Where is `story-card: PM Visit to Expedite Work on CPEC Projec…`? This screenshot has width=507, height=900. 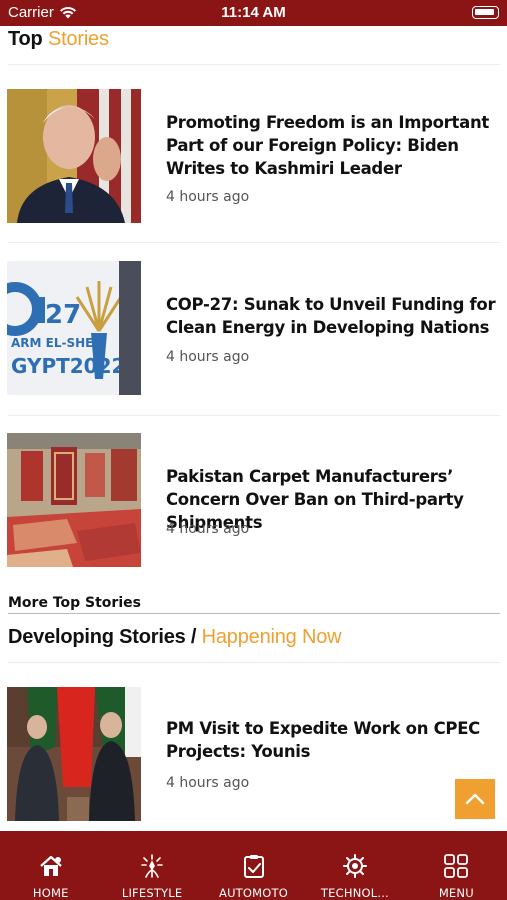
story-card: PM Visit to Expedite Work on CPEC Projec… is located at coordinates (254, 755).